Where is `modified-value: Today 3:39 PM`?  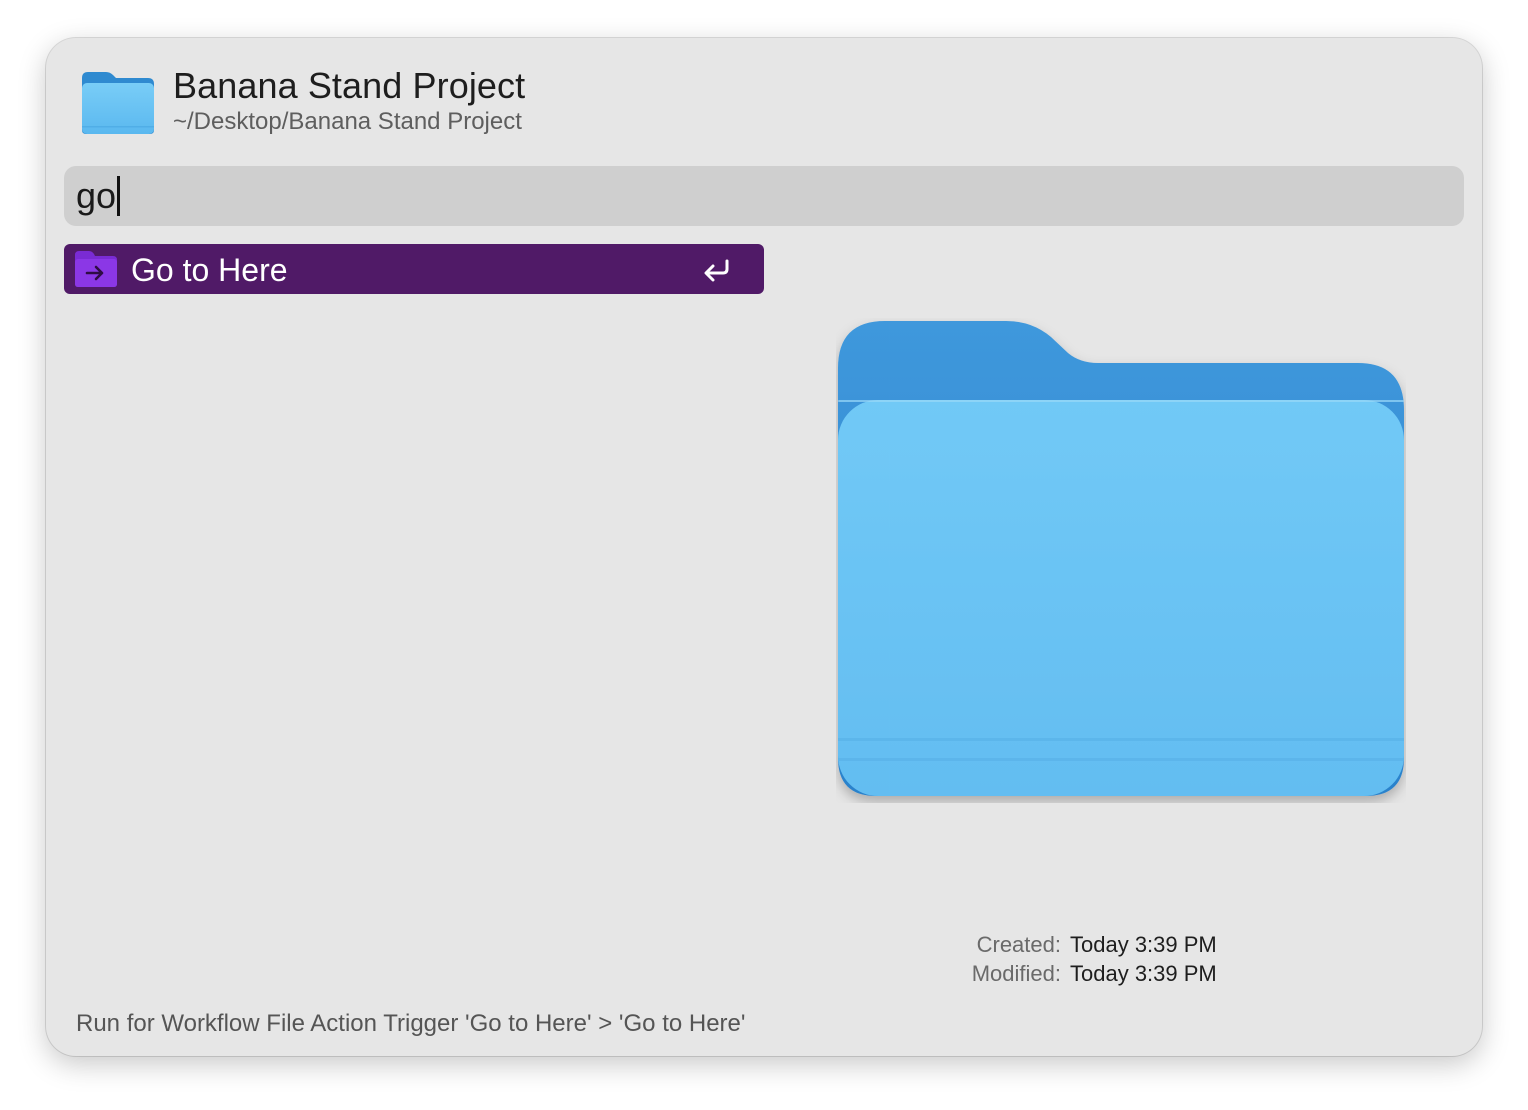 modified-value: Today 3:39 PM is located at coordinates (1143, 973).